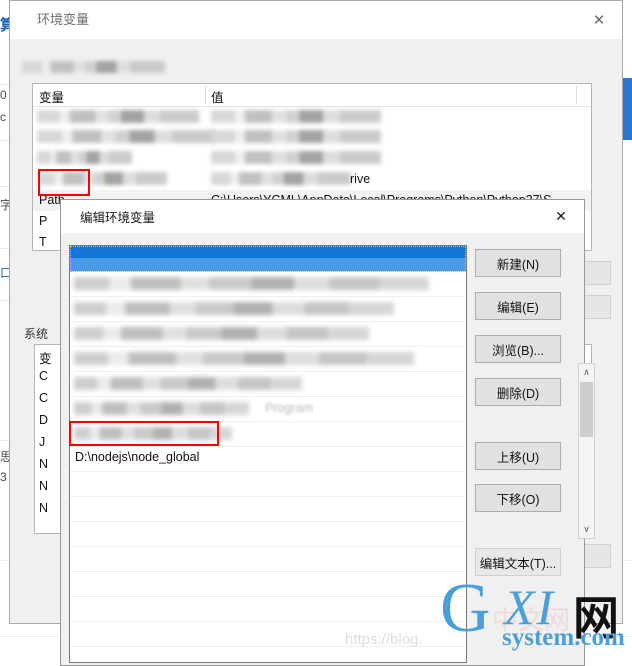  What do you see at coordinates (63, 19) in the screenshot?
I see `outer-dialog-title: 环境变量` at bounding box center [63, 19].